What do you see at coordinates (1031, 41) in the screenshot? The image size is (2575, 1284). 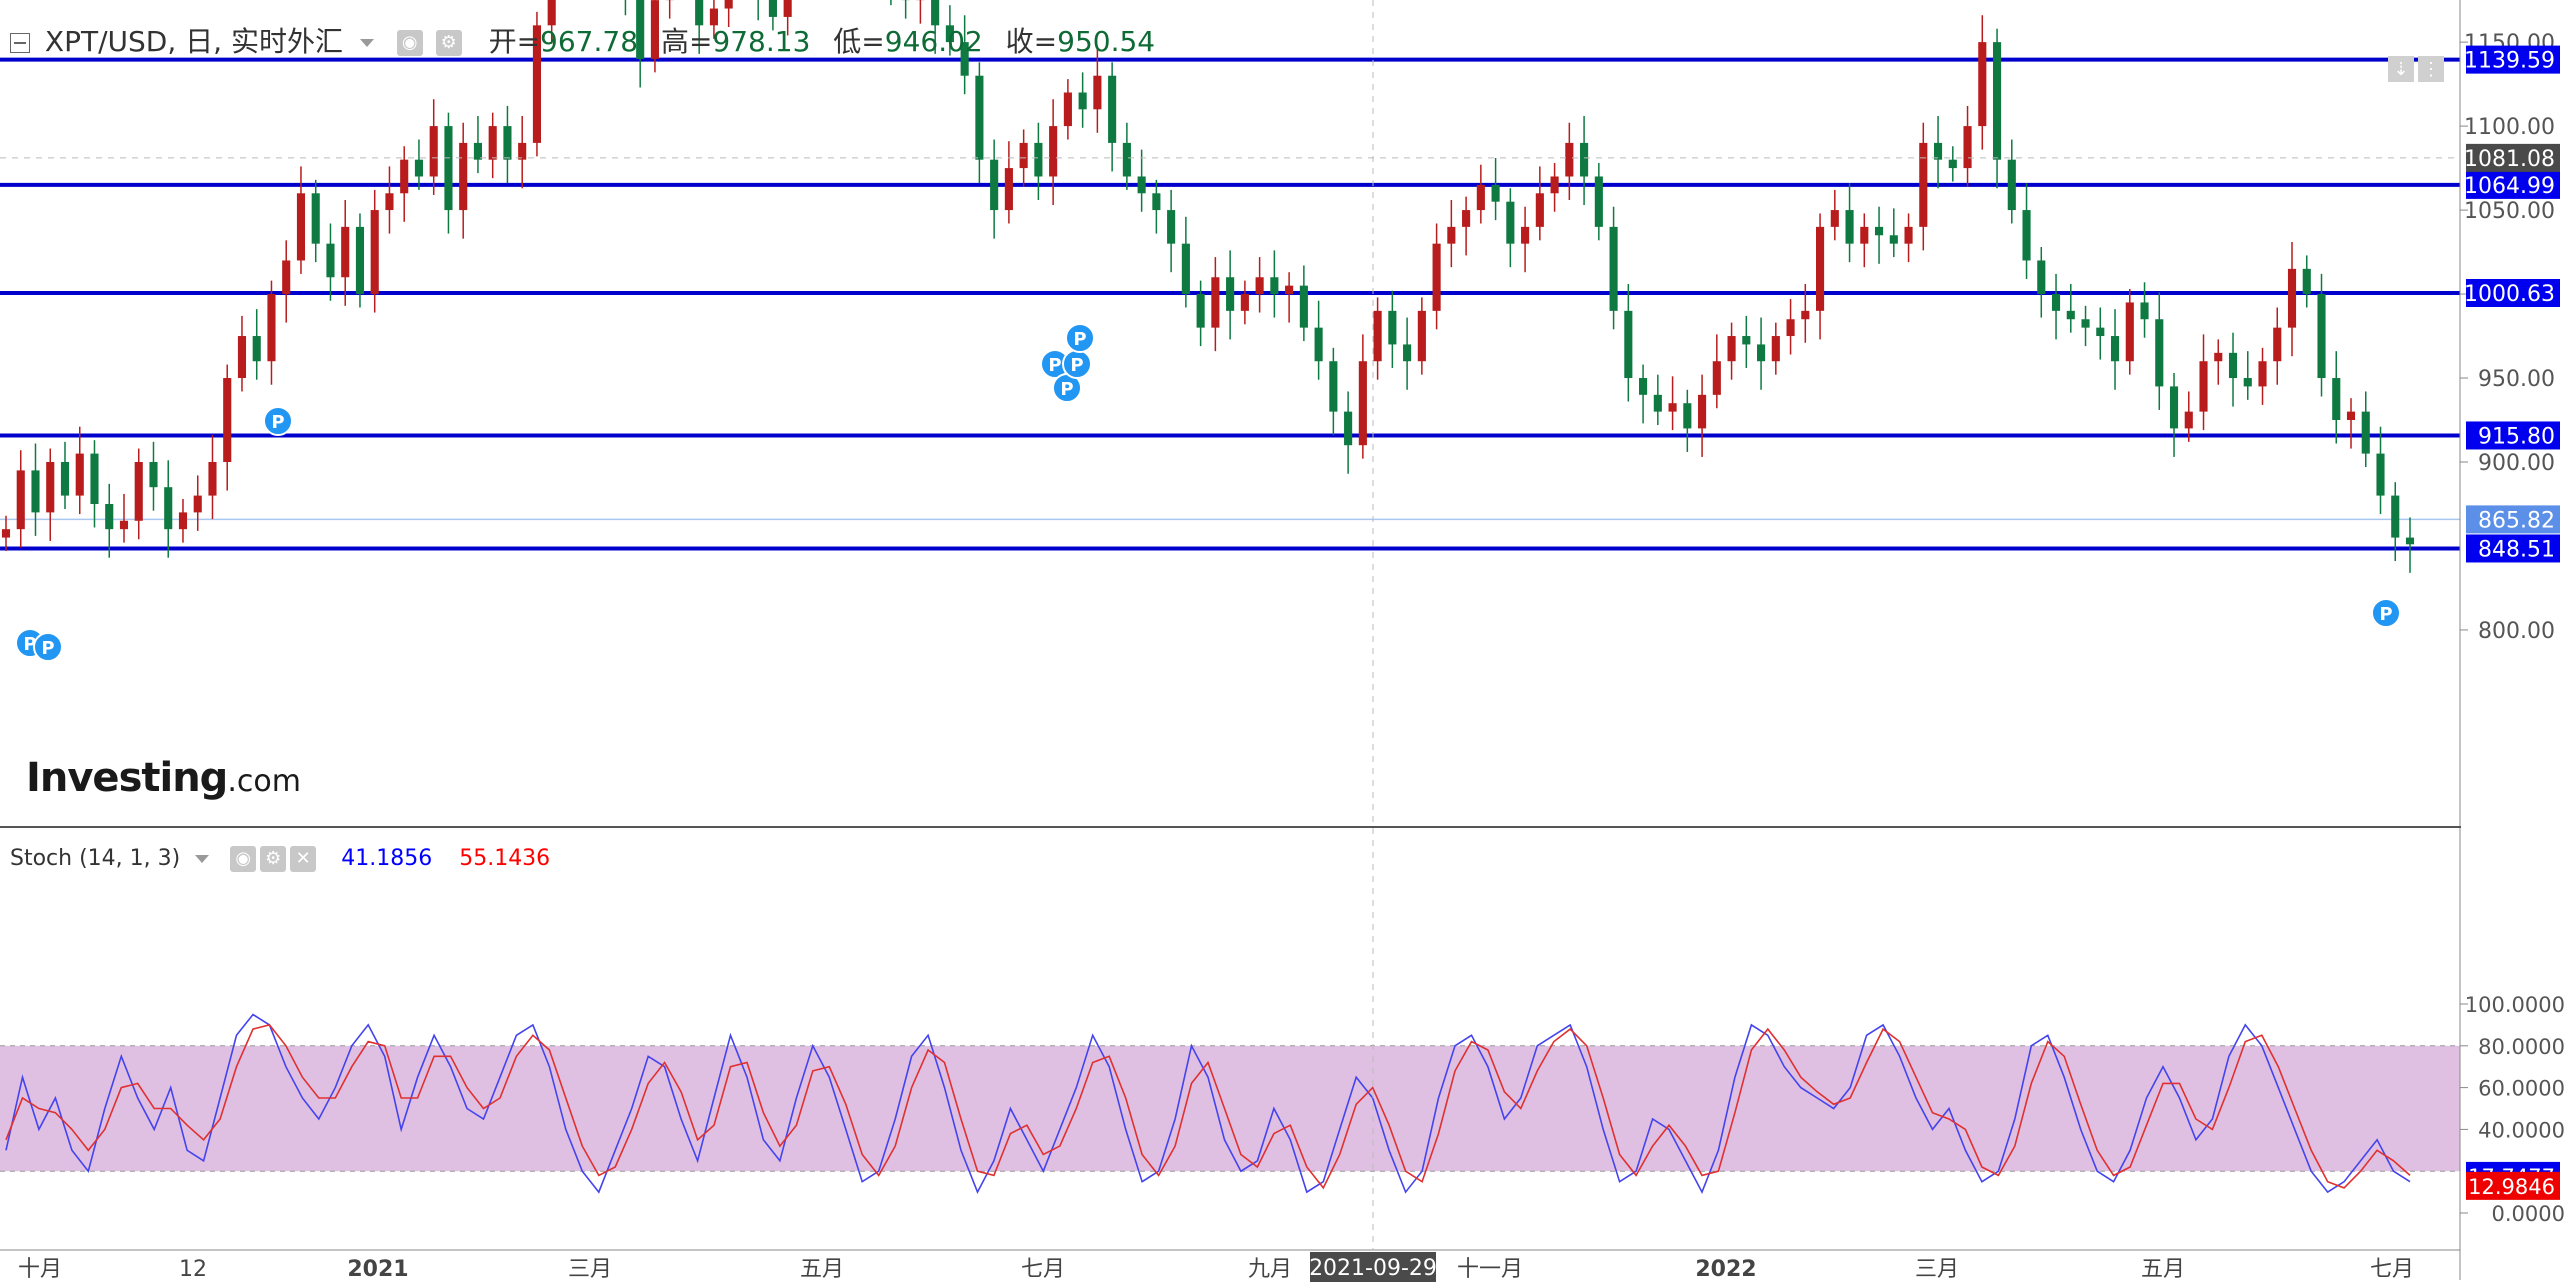 I see `close-label: 收=` at bounding box center [1031, 41].